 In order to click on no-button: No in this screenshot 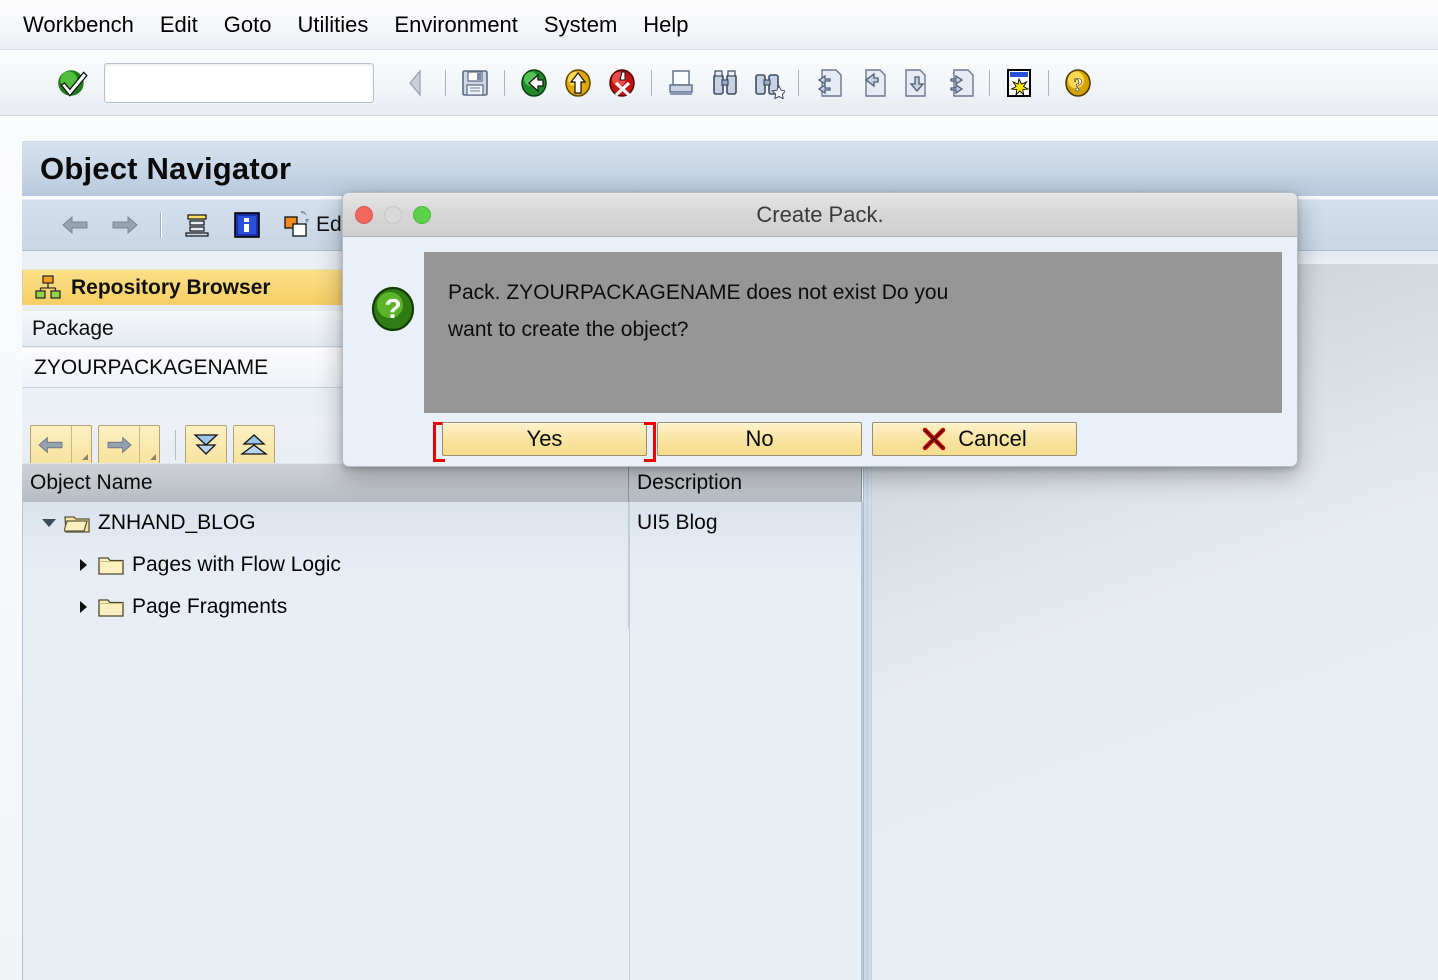, I will do `click(759, 438)`.